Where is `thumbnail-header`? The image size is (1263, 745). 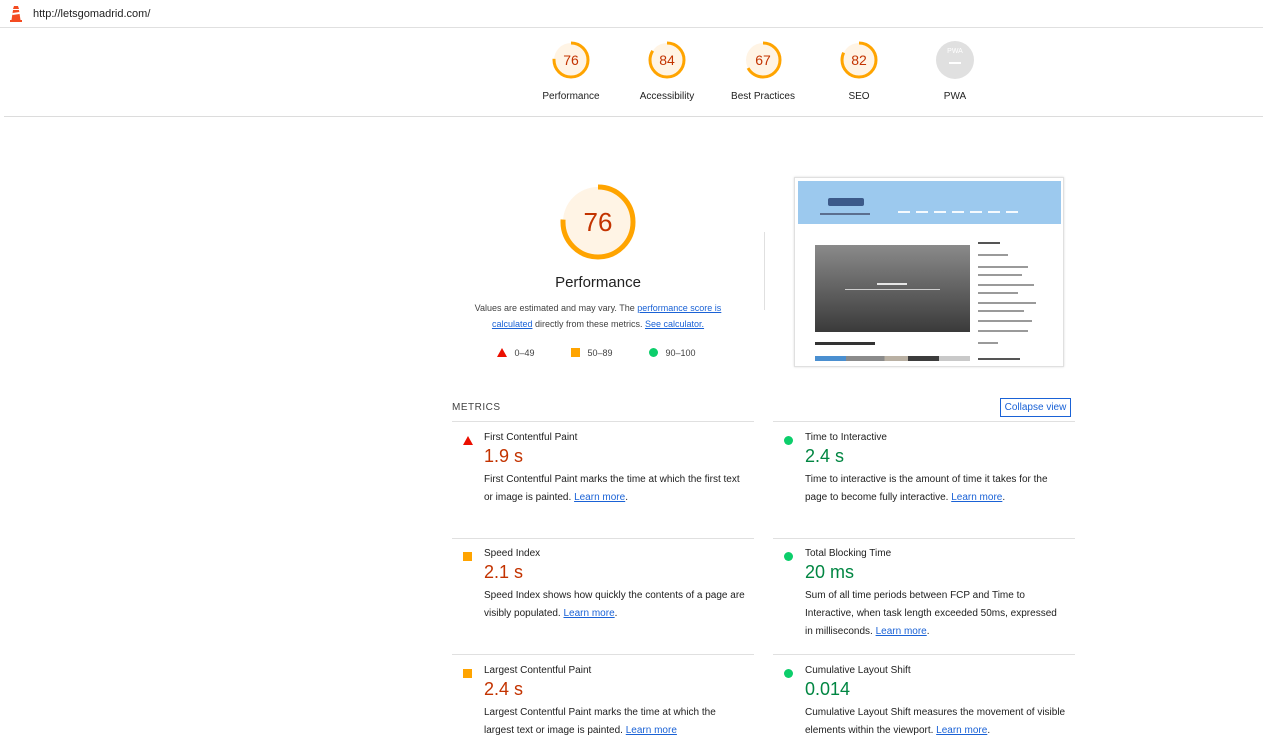
thumbnail-header is located at coordinates (929, 202).